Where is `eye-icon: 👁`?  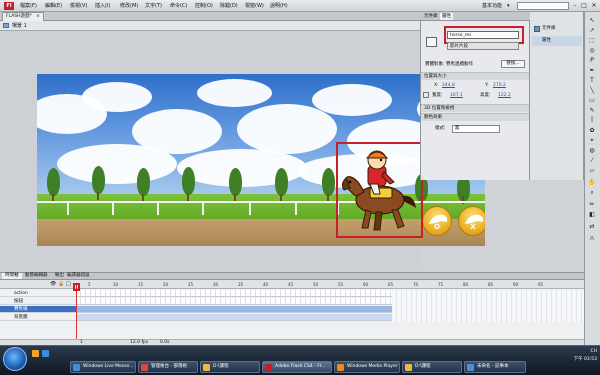
eye-icon: 👁 is located at coordinates (53, 284).